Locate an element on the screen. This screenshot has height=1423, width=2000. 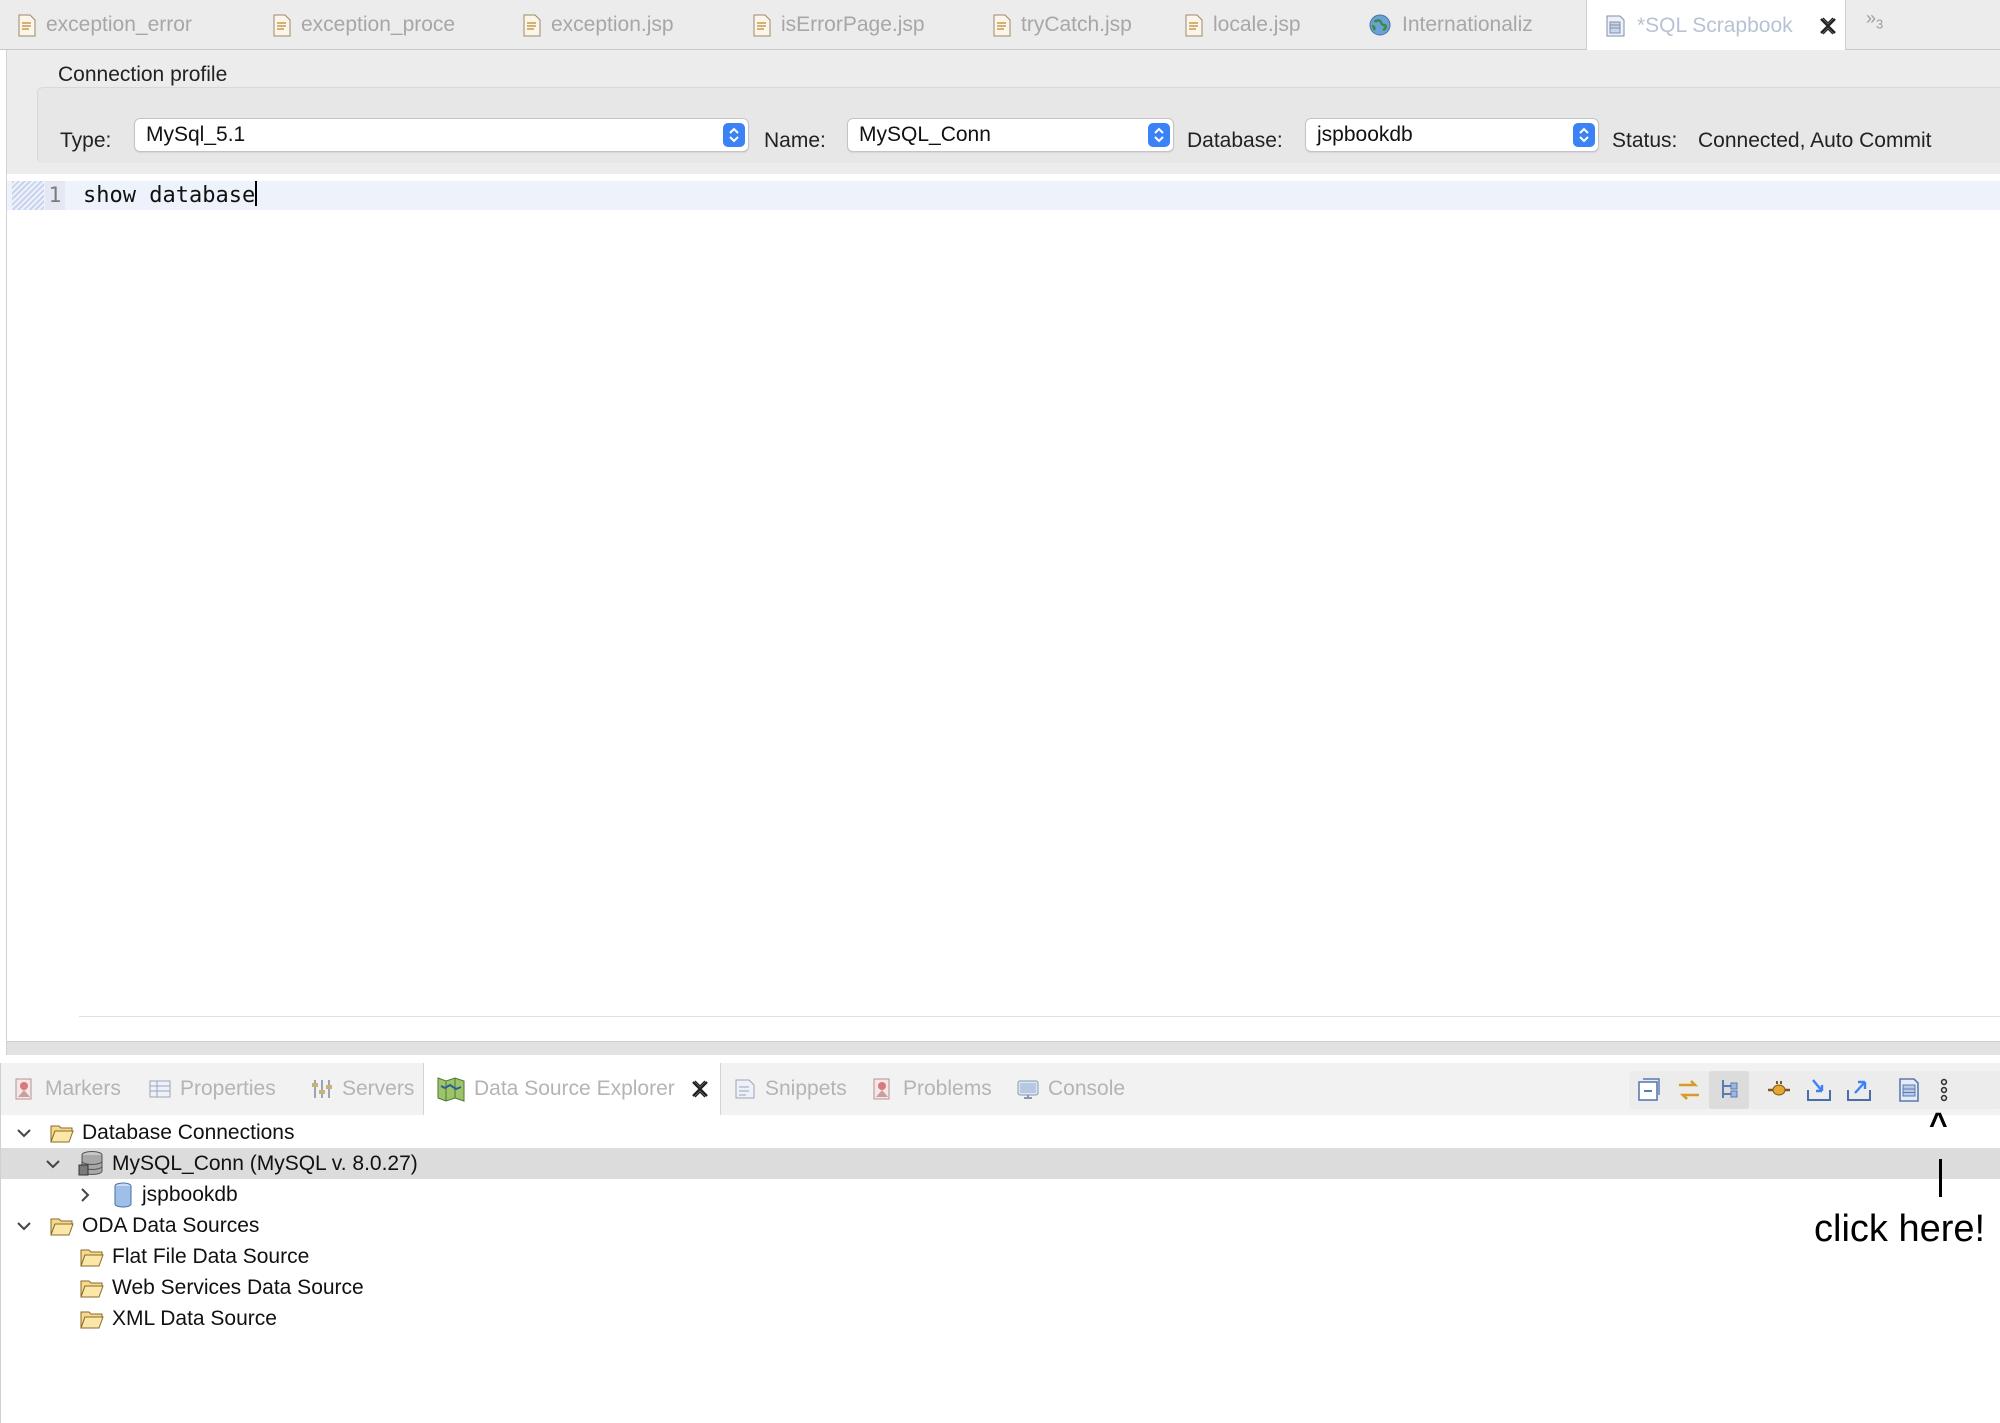
tree-item-web-services-data-source: Web Services Data Source is located at coordinates (1000, 1287).